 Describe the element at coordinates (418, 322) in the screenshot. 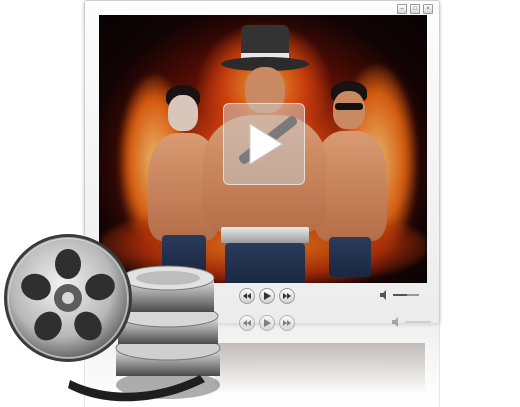

I see `volume-slider-reflection` at that location.